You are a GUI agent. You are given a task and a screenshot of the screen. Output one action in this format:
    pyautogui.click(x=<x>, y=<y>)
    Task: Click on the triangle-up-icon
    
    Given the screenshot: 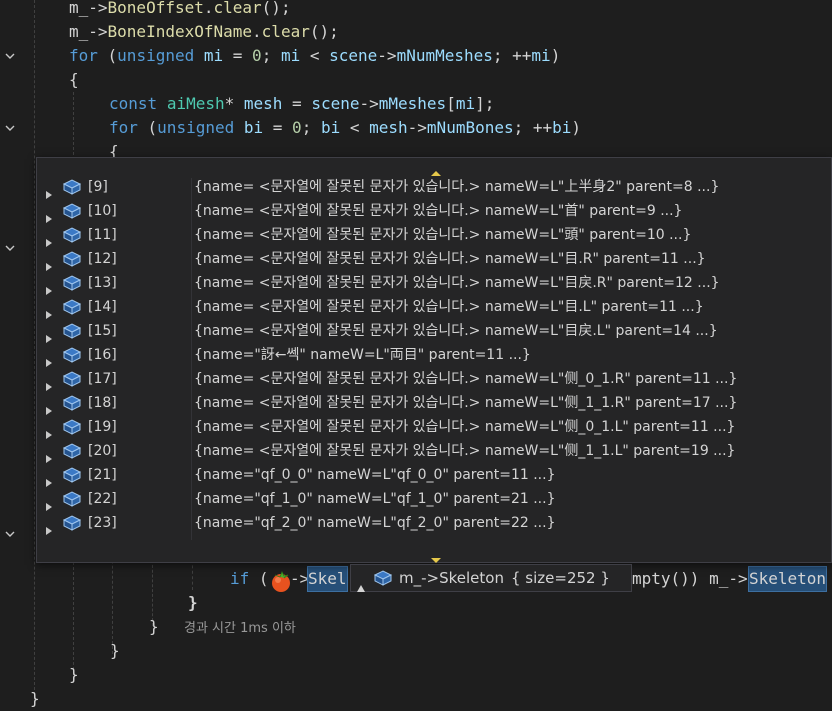 What is the action you would take?
    pyautogui.click(x=361, y=587)
    